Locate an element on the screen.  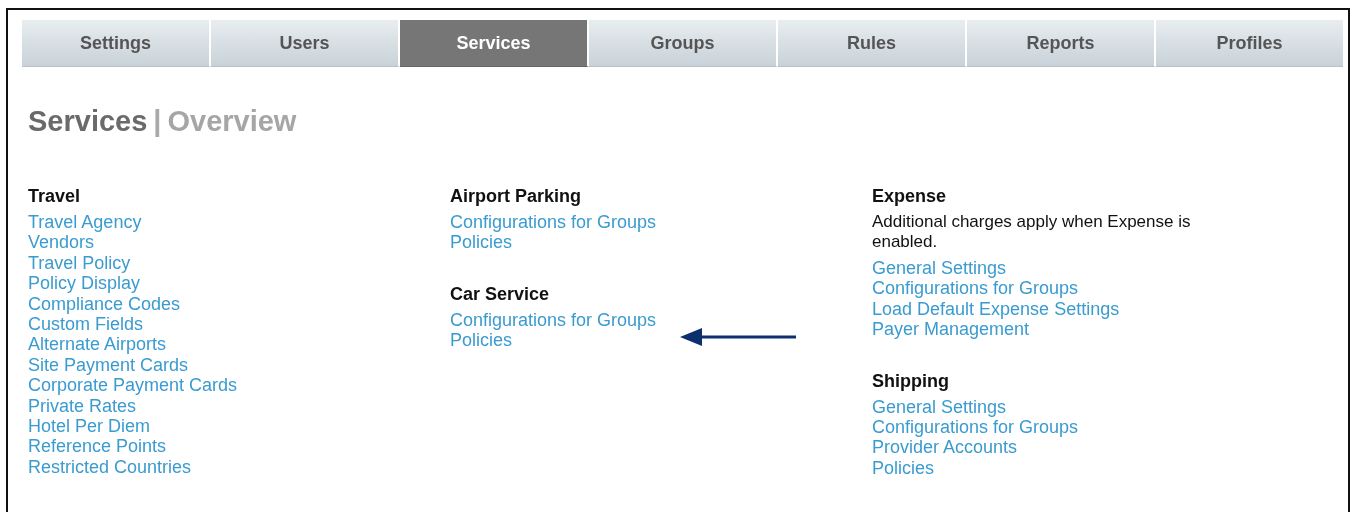
service-link: Provider Accounts is located at coordinates (945, 447).